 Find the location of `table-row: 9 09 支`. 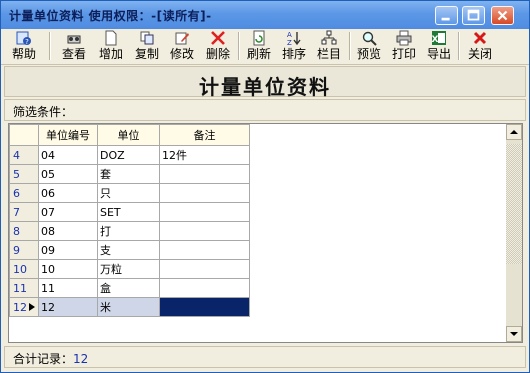

table-row: 9 09 支 is located at coordinates (129, 250).